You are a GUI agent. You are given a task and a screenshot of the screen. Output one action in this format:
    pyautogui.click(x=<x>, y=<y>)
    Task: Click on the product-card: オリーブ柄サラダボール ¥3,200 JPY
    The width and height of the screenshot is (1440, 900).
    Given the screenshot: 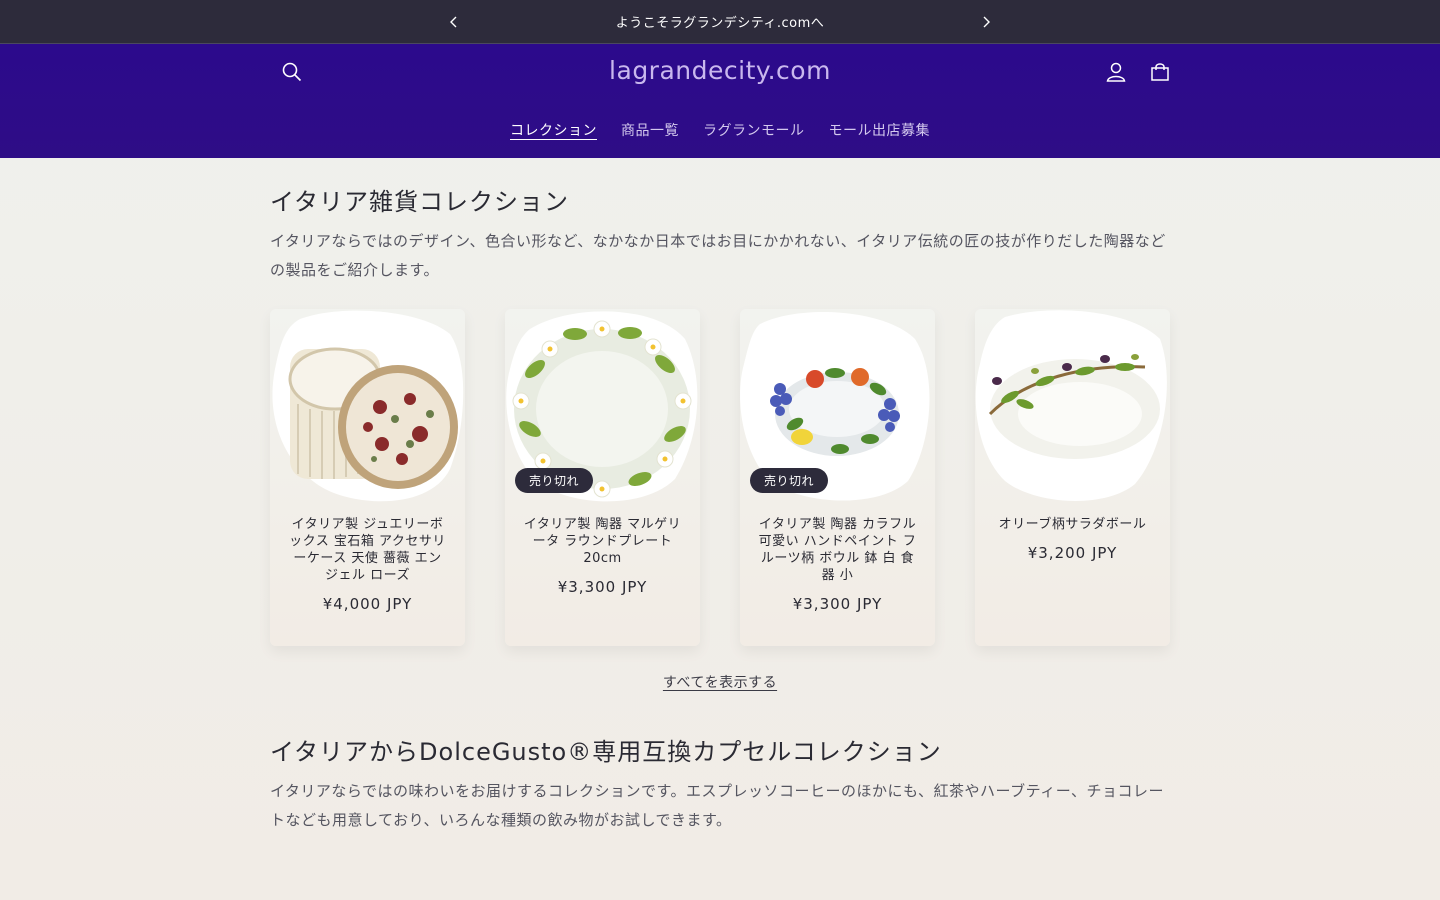 What is the action you would take?
    pyautogui.click(x=1072, y=477)
    